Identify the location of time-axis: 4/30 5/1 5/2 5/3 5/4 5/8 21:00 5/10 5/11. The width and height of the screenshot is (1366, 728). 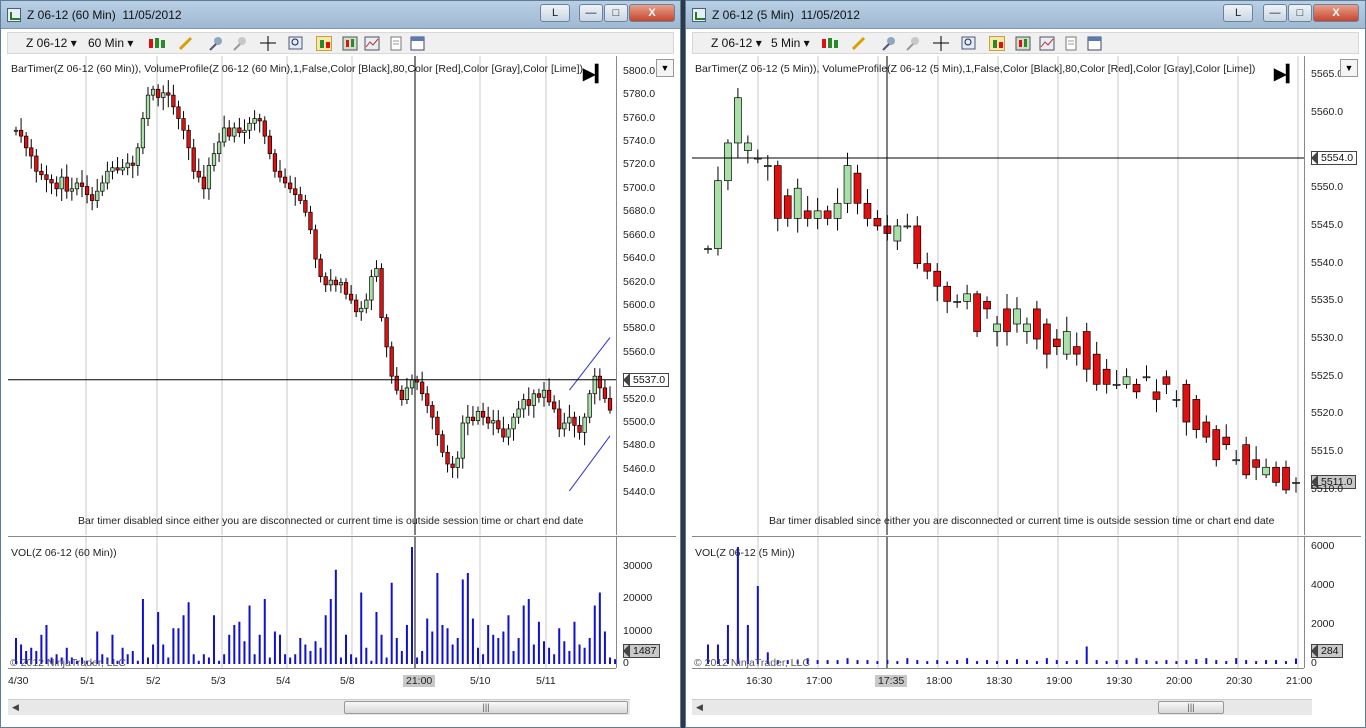
(312, 681).